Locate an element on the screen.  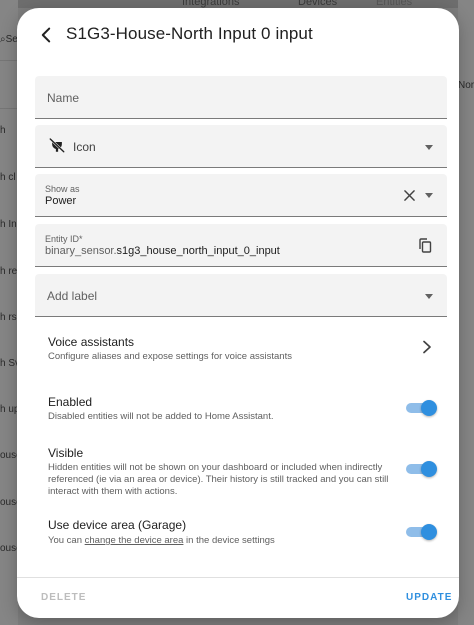
close-icon is located at coordinates (409, 195).